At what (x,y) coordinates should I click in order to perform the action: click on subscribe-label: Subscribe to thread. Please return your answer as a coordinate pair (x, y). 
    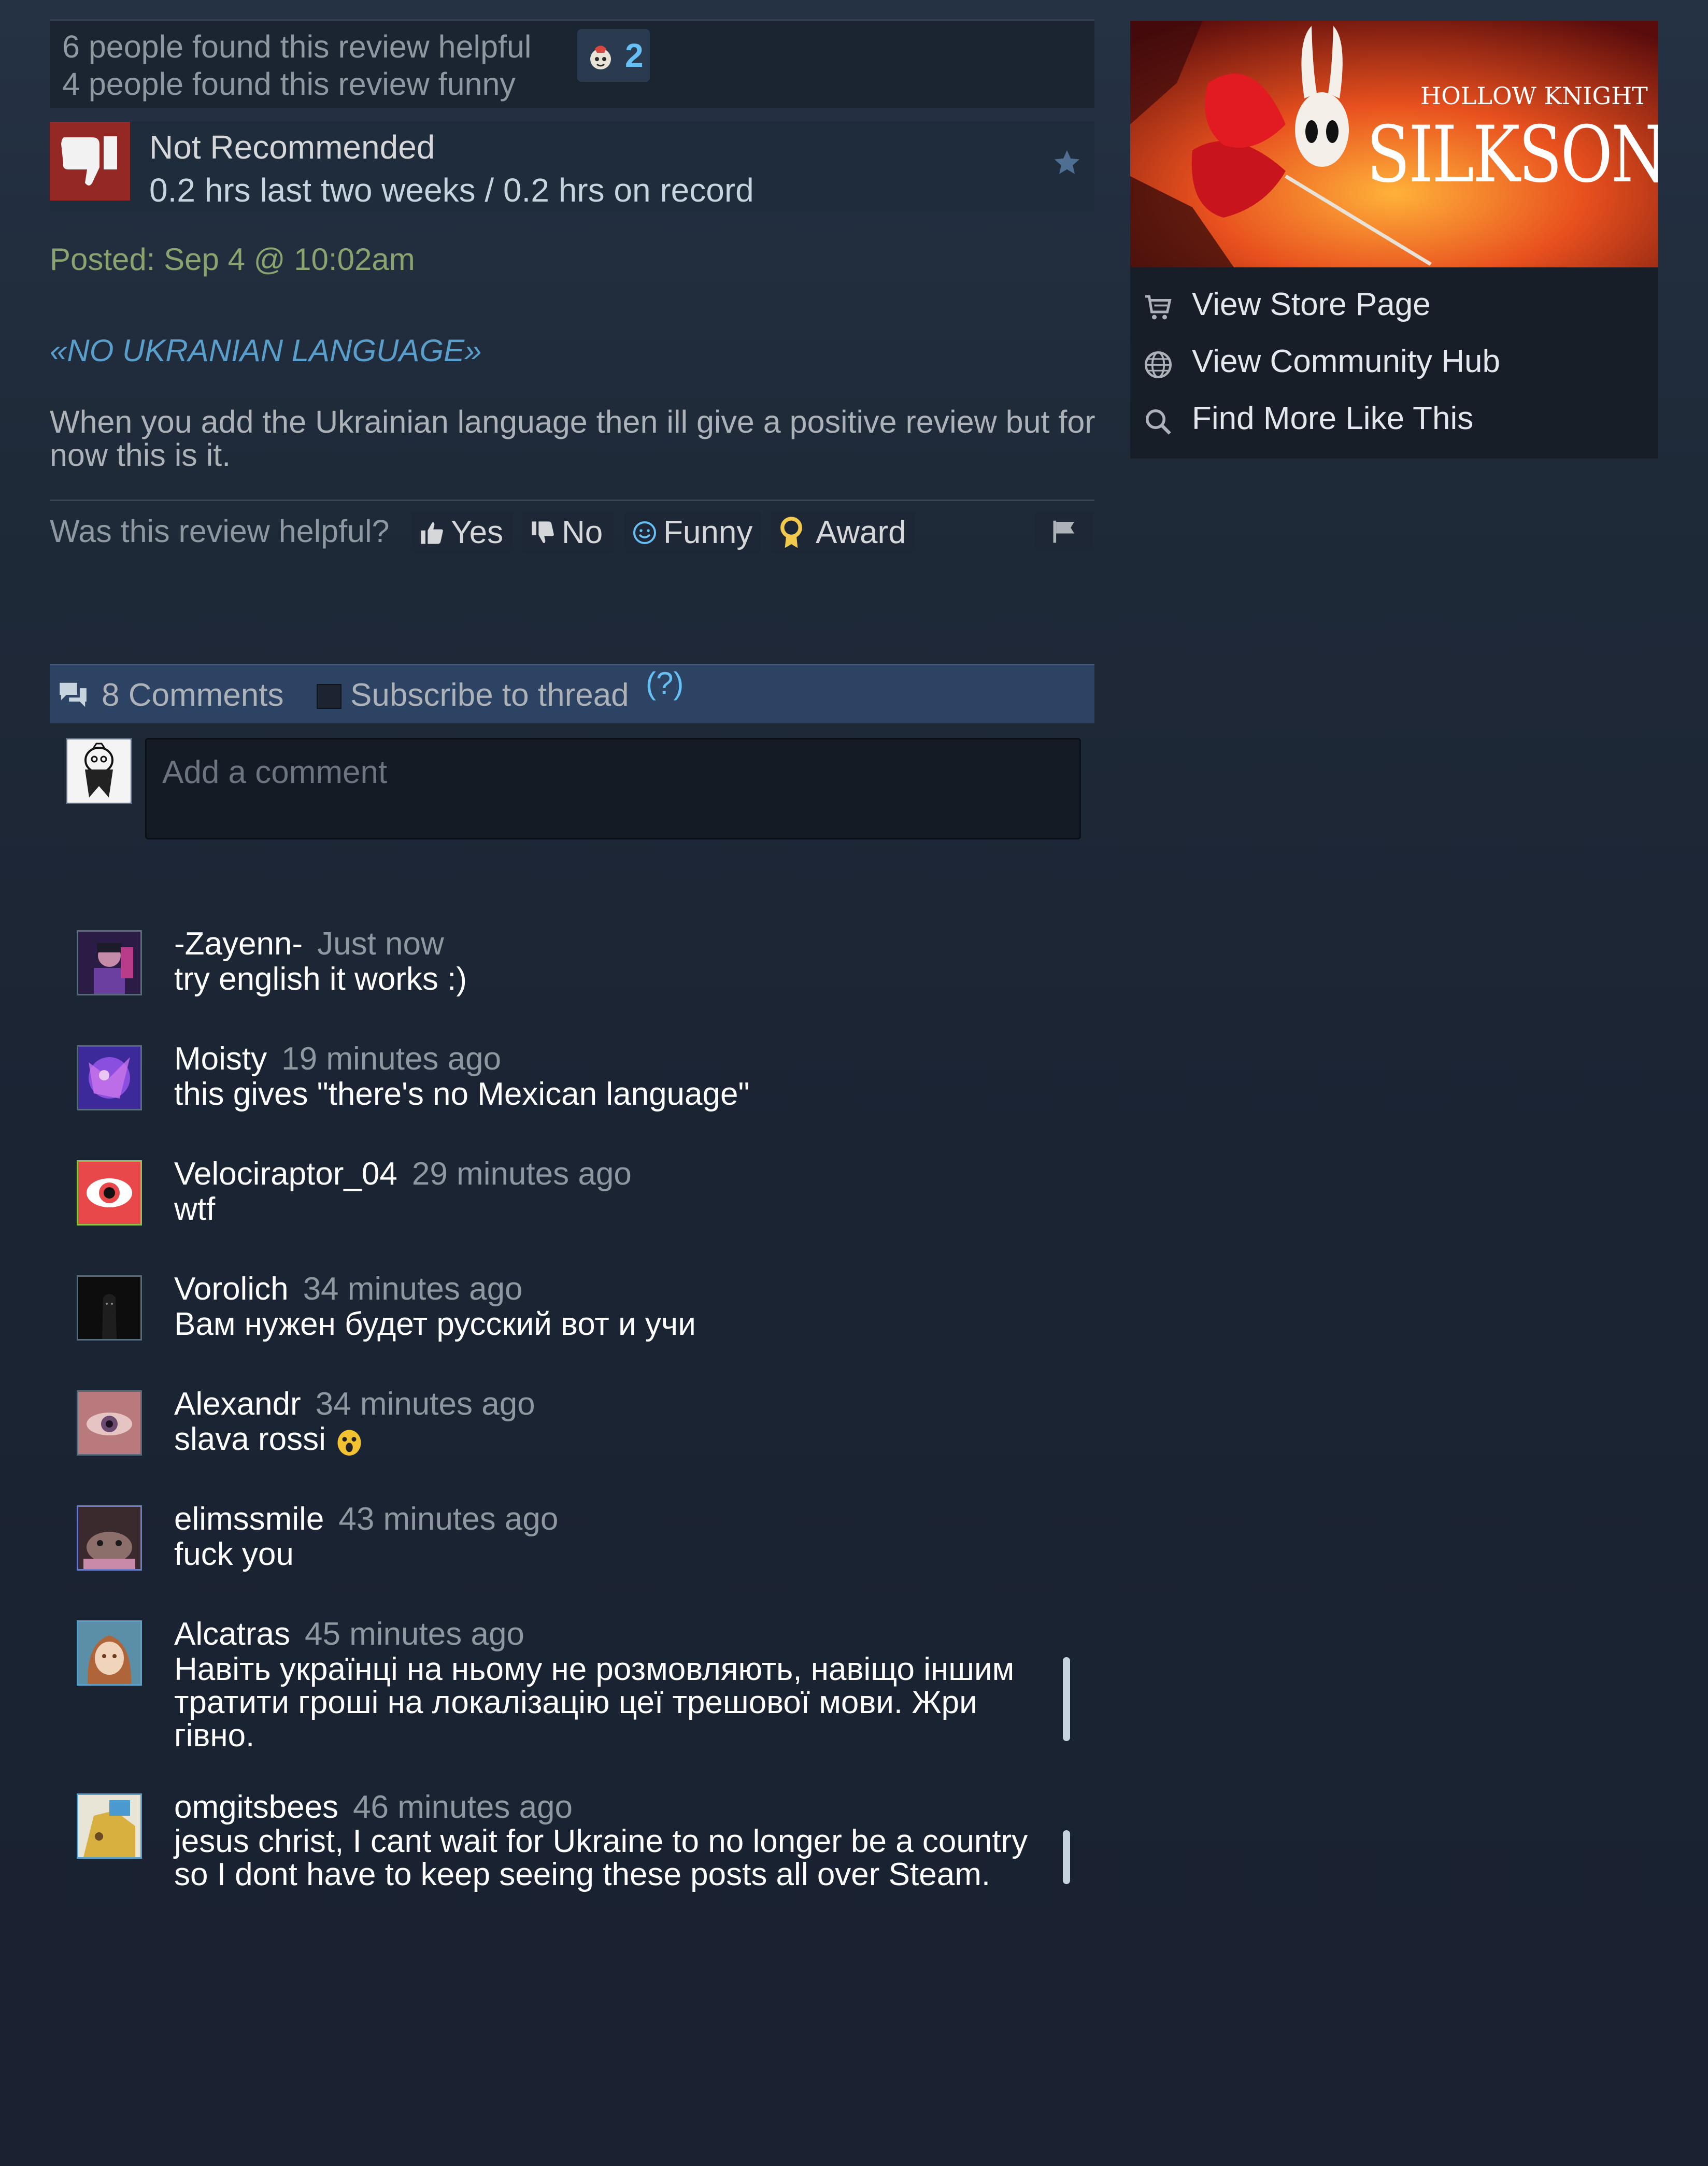
    Looking at the image, I should click on (489, 695).